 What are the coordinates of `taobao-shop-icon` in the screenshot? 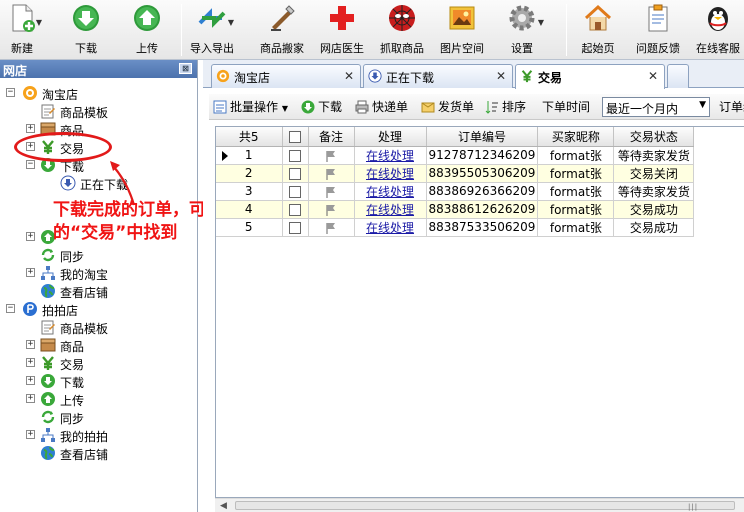 It's located at (30, 93).